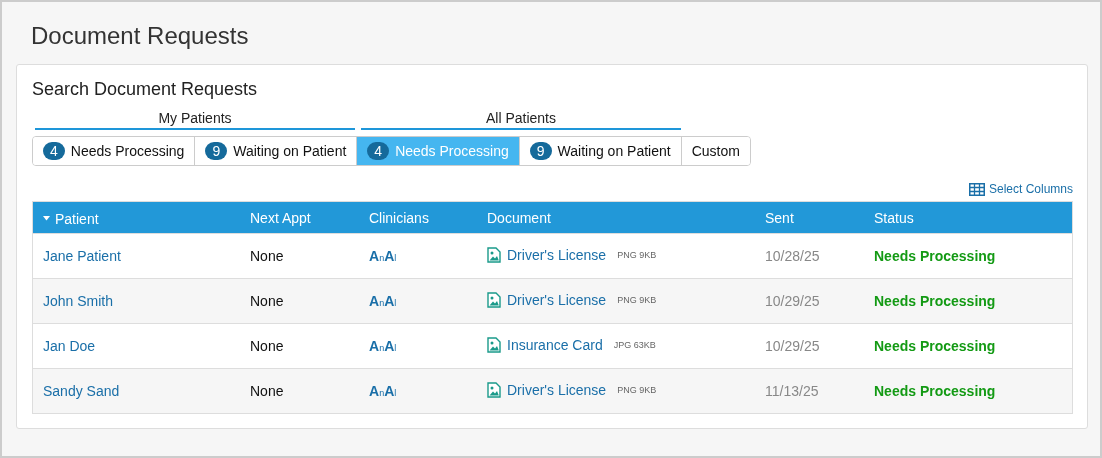  Describe the element at coordinates (69, 346) in the screenshot. I see `patient-link: Jan Doe` at that location.